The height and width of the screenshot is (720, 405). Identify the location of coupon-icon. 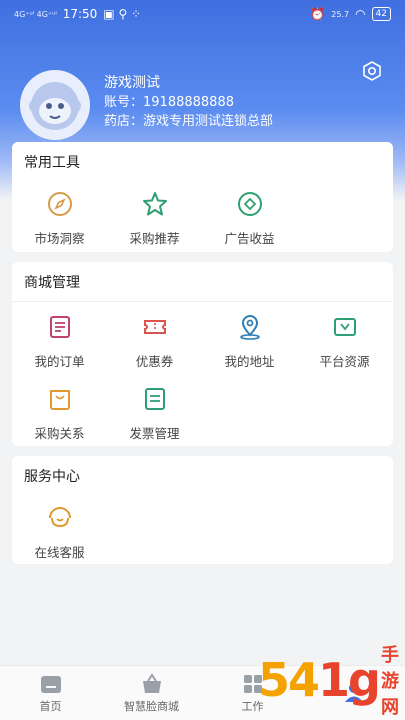
(155, 327).